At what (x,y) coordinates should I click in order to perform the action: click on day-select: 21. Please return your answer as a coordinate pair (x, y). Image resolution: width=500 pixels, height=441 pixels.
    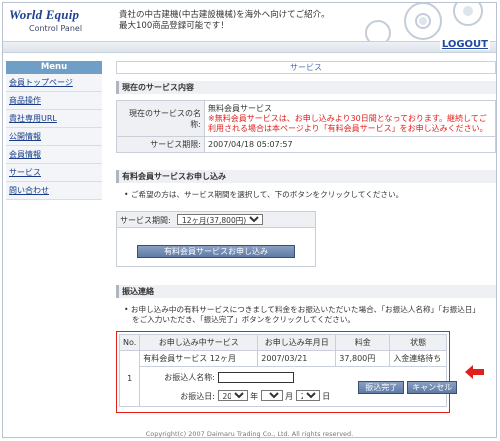
    Looking at the image, I should click on (307, 395).